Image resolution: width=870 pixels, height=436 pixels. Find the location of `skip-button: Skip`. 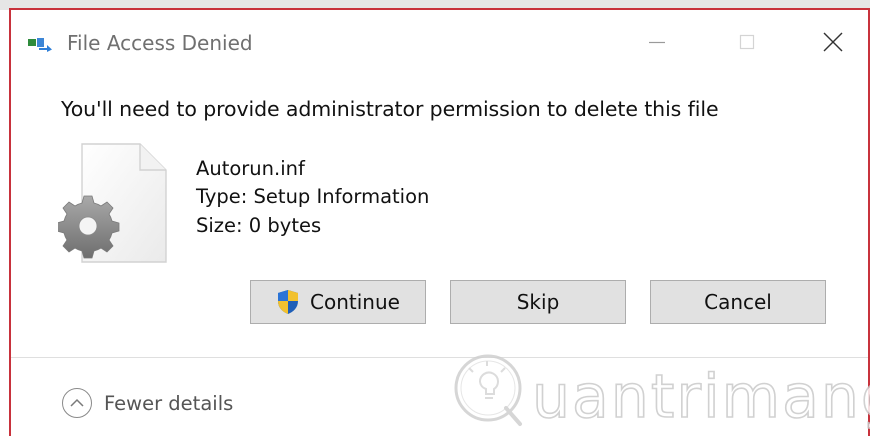

skip-button: Skip is located at coordinates (538, 302).